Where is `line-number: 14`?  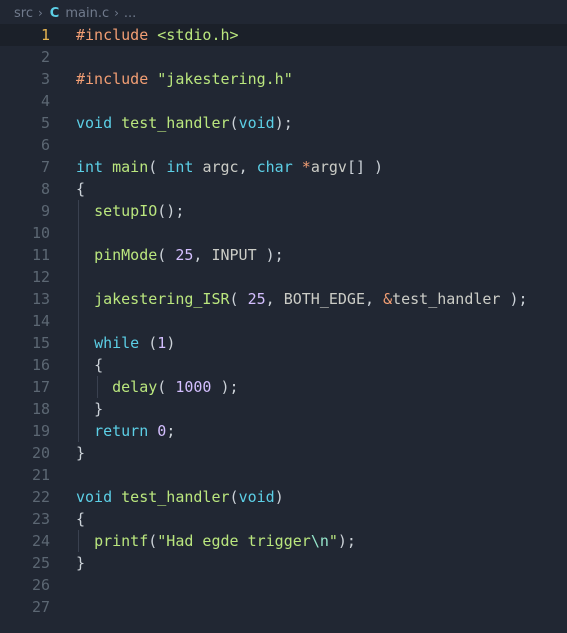
line-number: 14 is located at coordinates (40, 321).